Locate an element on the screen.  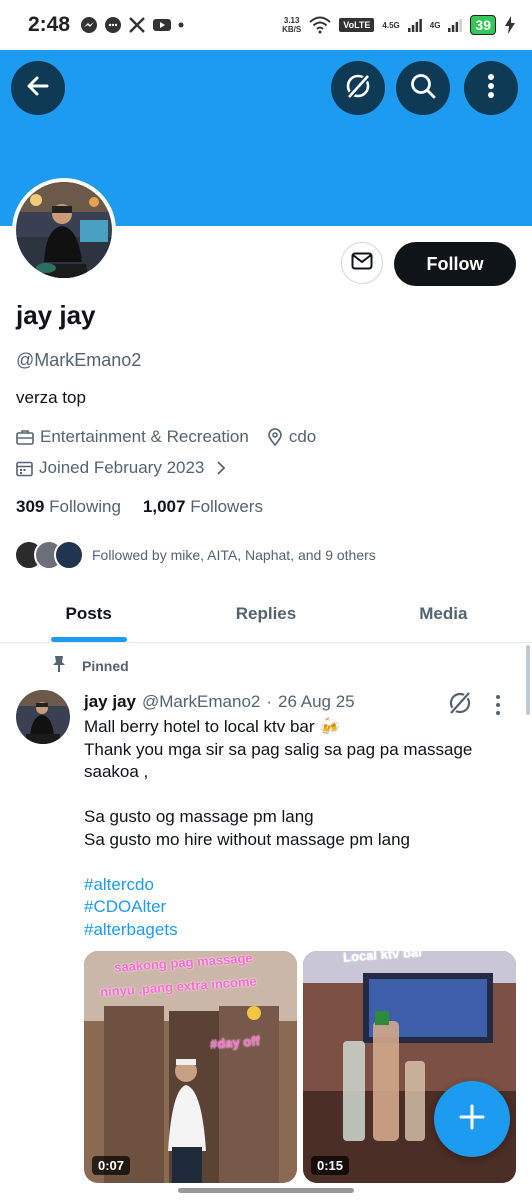
display-name: jay jay is located at coordinates (56, 315).